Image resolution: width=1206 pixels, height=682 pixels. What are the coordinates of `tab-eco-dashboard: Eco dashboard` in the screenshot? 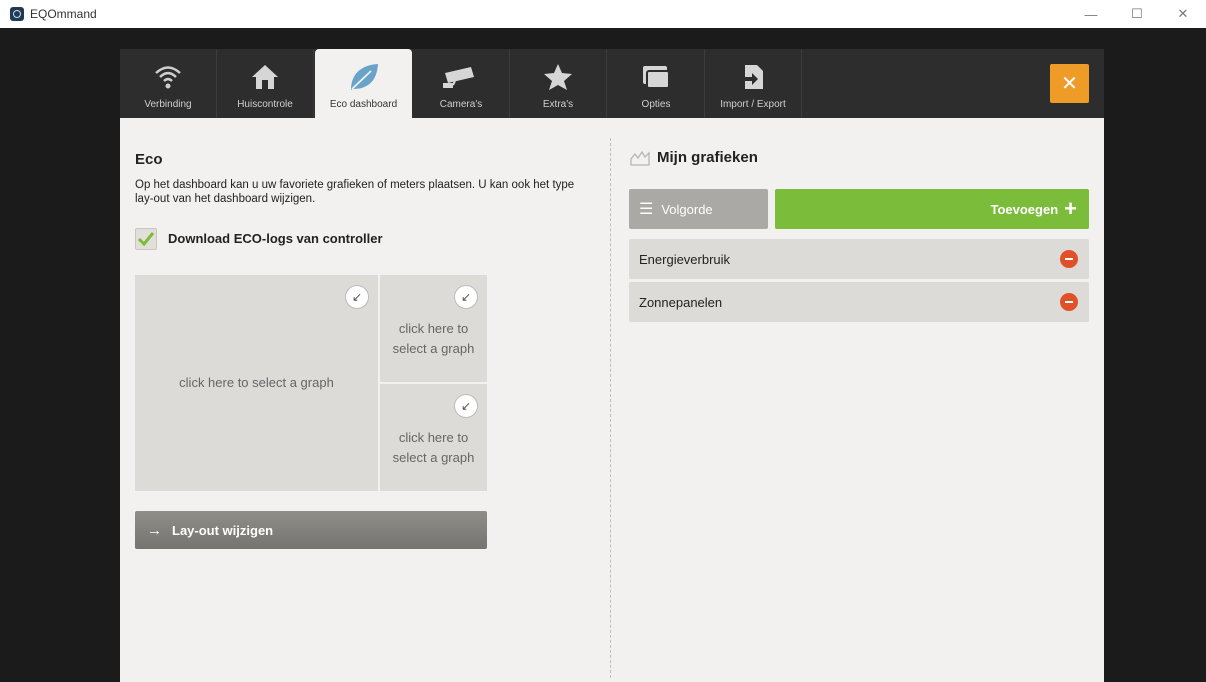 It's located at (363, 83).